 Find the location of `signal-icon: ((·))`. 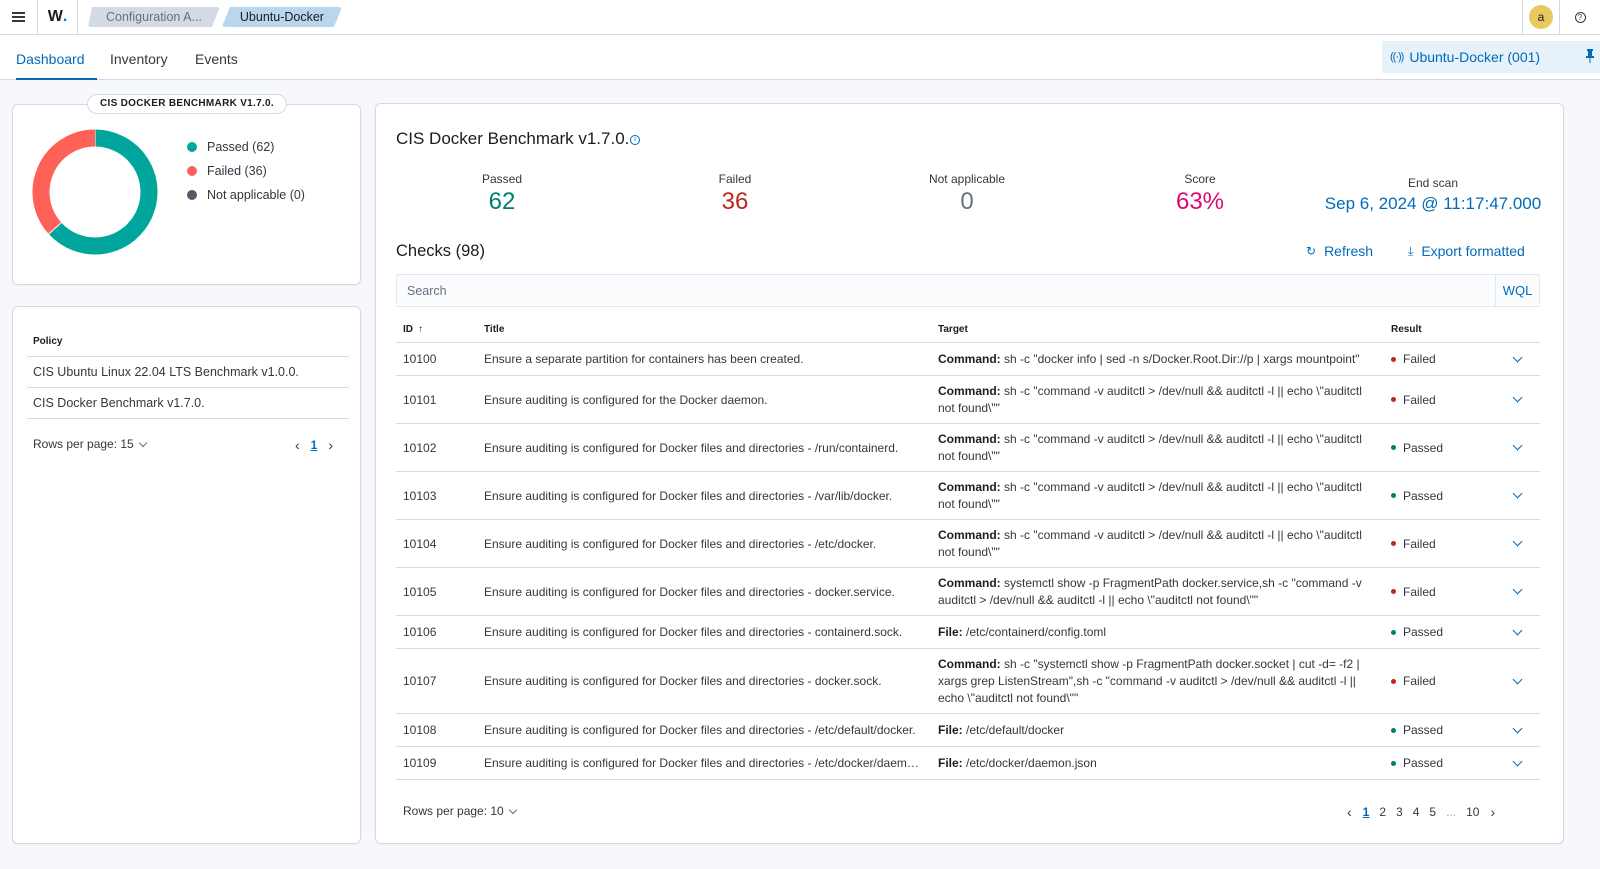

signal-icon: ((·)) is located at coordinates (1397, 57).